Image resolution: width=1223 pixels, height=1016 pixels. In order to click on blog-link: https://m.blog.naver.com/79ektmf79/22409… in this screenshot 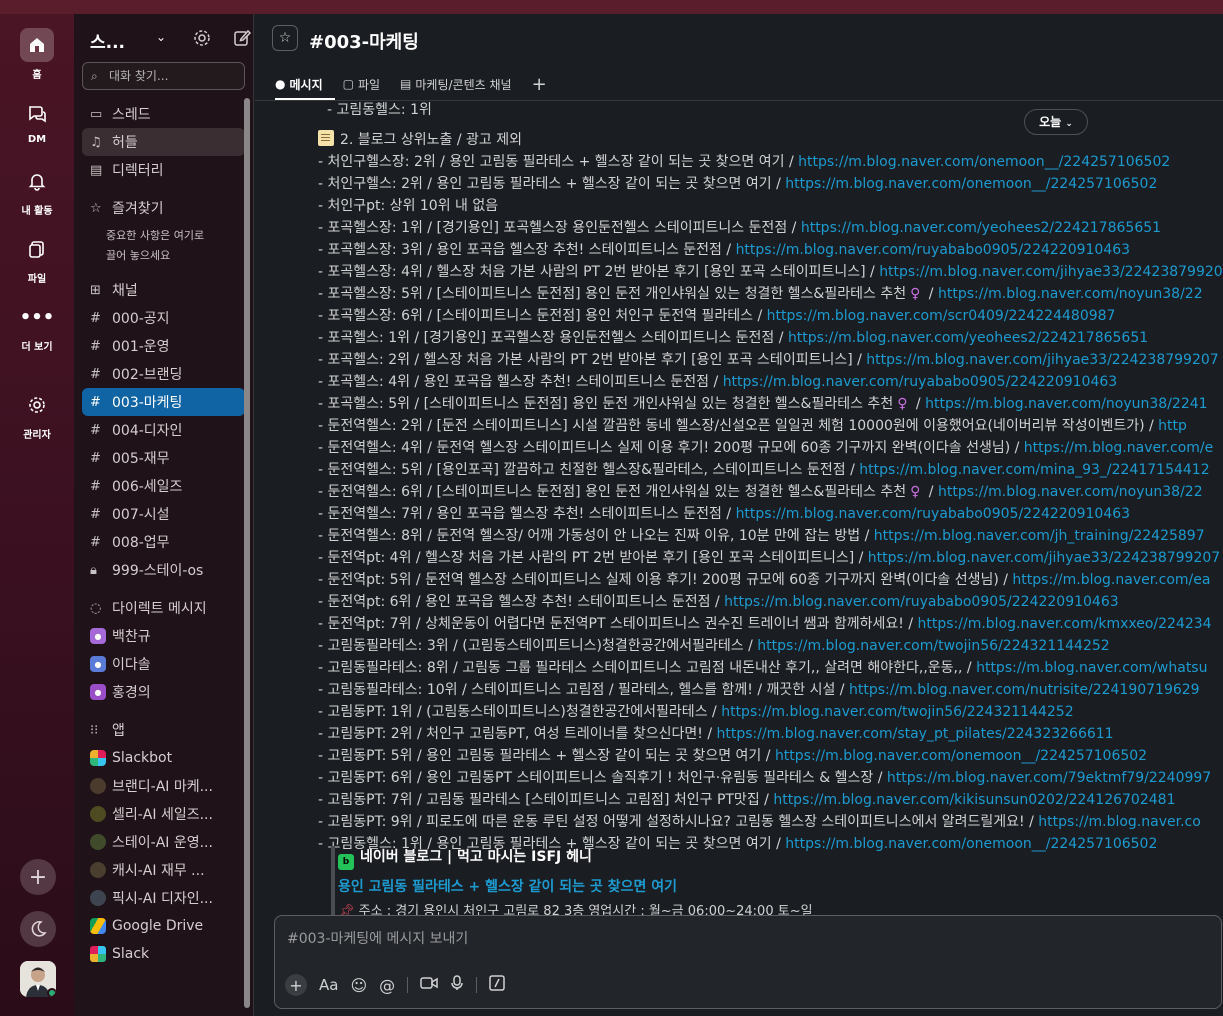, I will do `click(1049, 778)`.